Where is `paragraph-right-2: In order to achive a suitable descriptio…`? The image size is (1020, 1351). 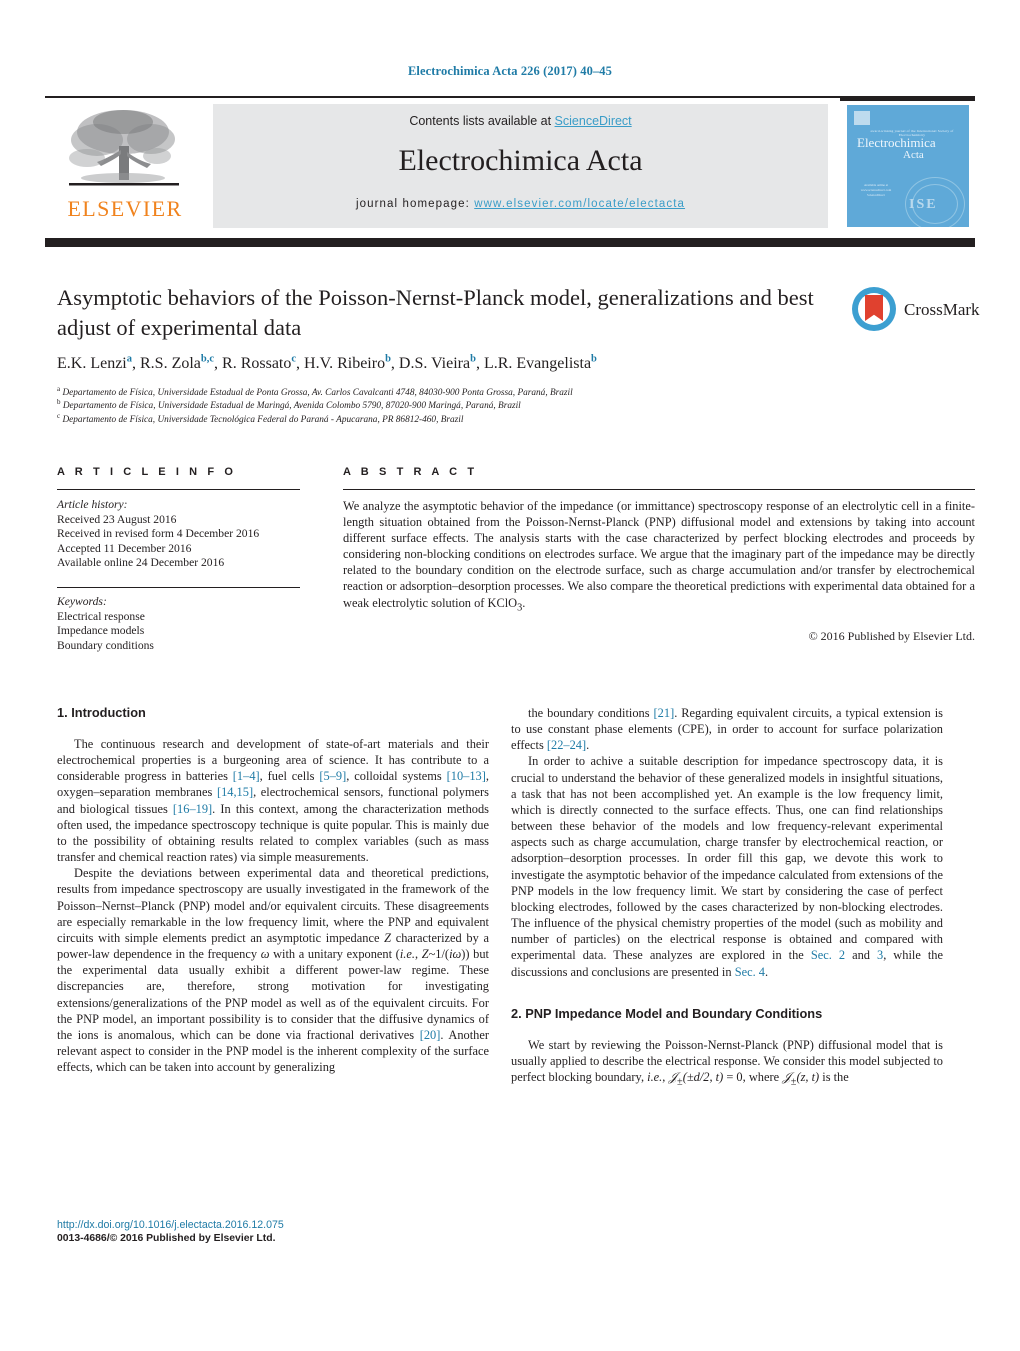 paragraph-right-2: In order to achive a suitable descriptio… is located at coordinates (727, 866).